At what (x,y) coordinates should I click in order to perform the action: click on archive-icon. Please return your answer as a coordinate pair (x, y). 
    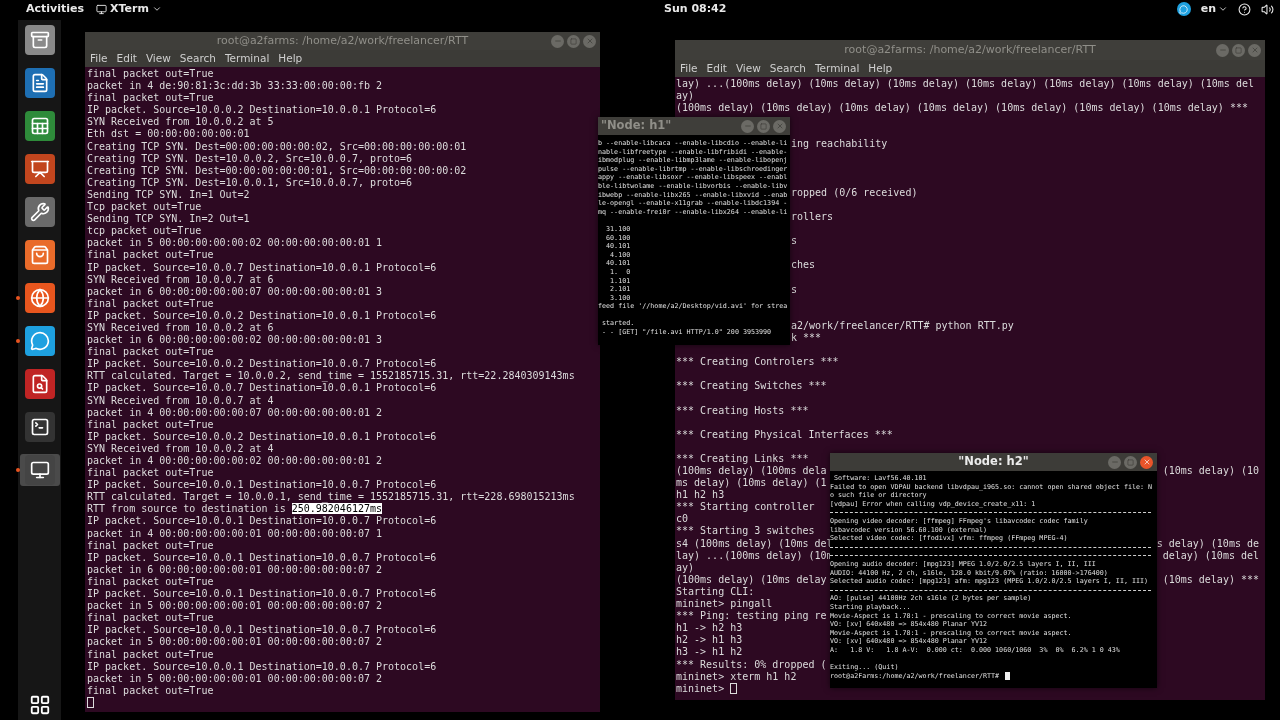
    Looking at the image, I should click on (39, 40).